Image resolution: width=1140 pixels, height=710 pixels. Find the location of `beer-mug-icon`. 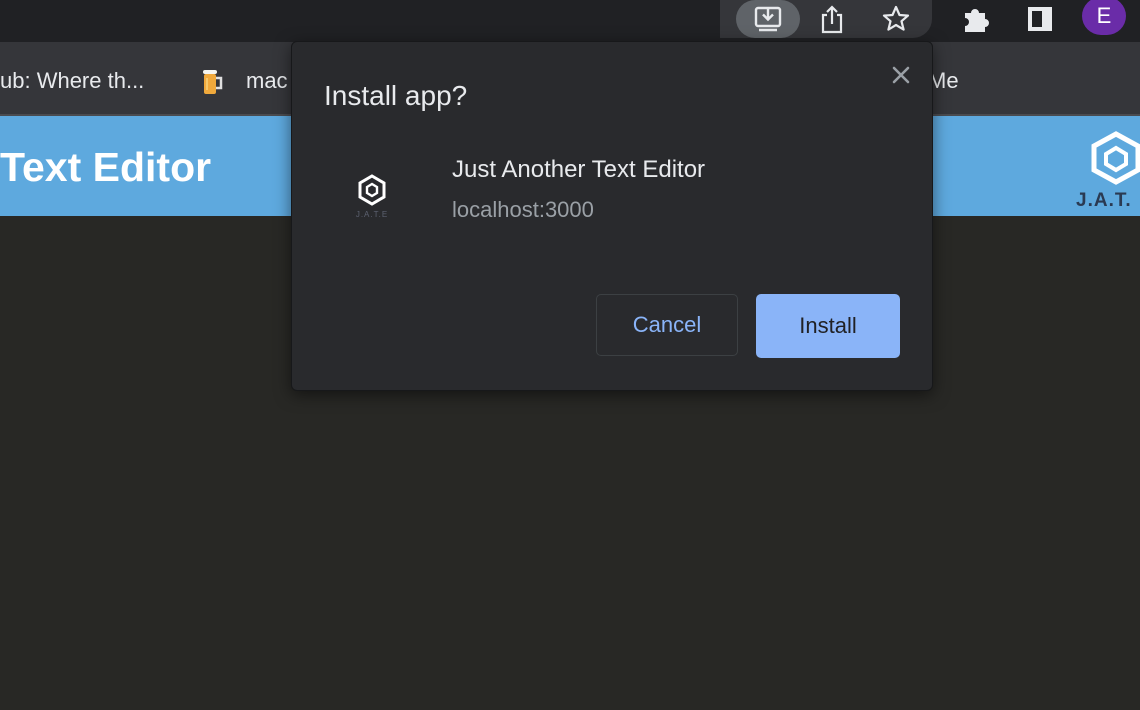

beer-mug-icon is located at coordinates (213, 82).